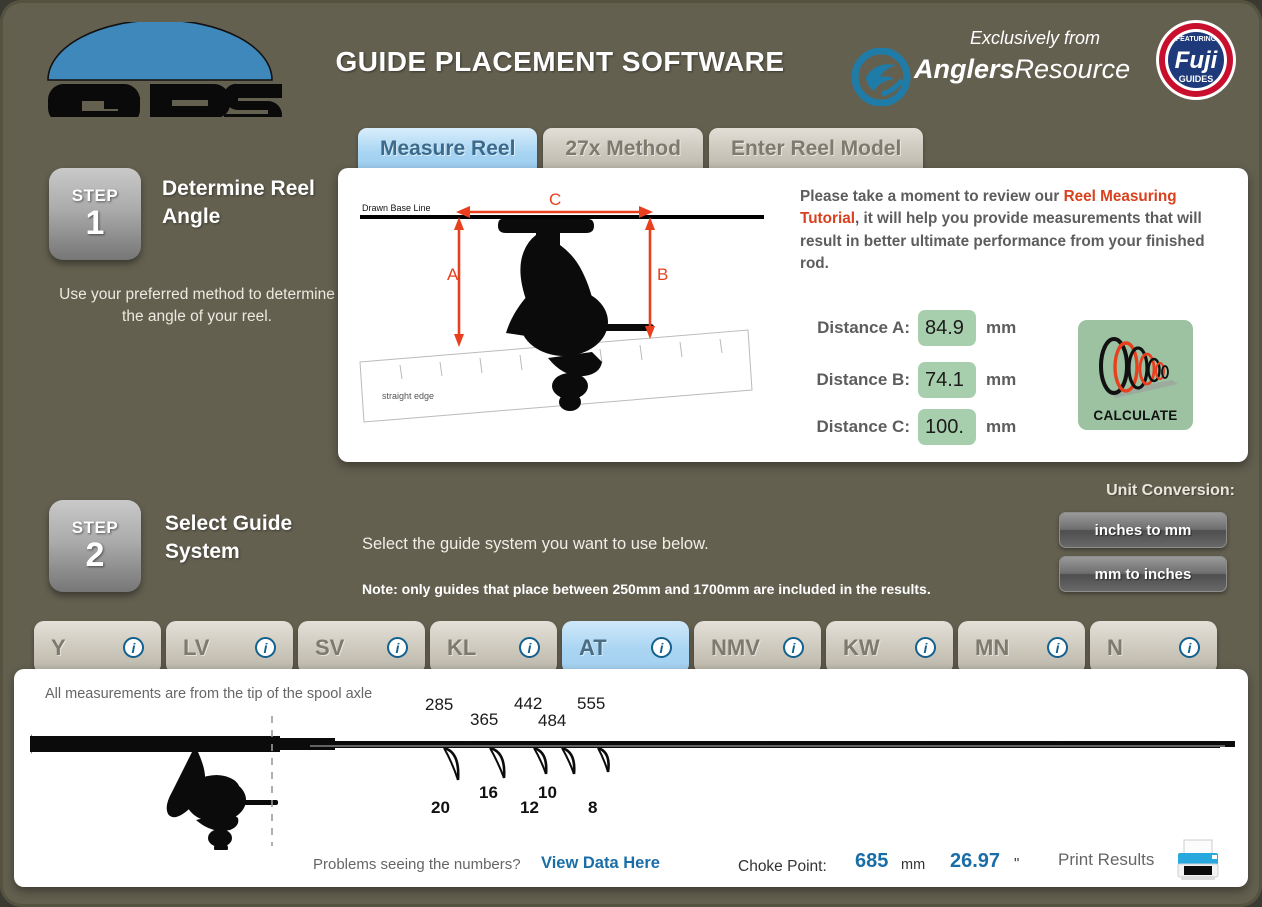 Image resolution: width=1262 pixels, height=907 pixels. What do you see at coordinates (1170, 490) in the screenshot?
I see `unit-conversion-title: Unit Conversion:` at bounding box center [1170, 490].